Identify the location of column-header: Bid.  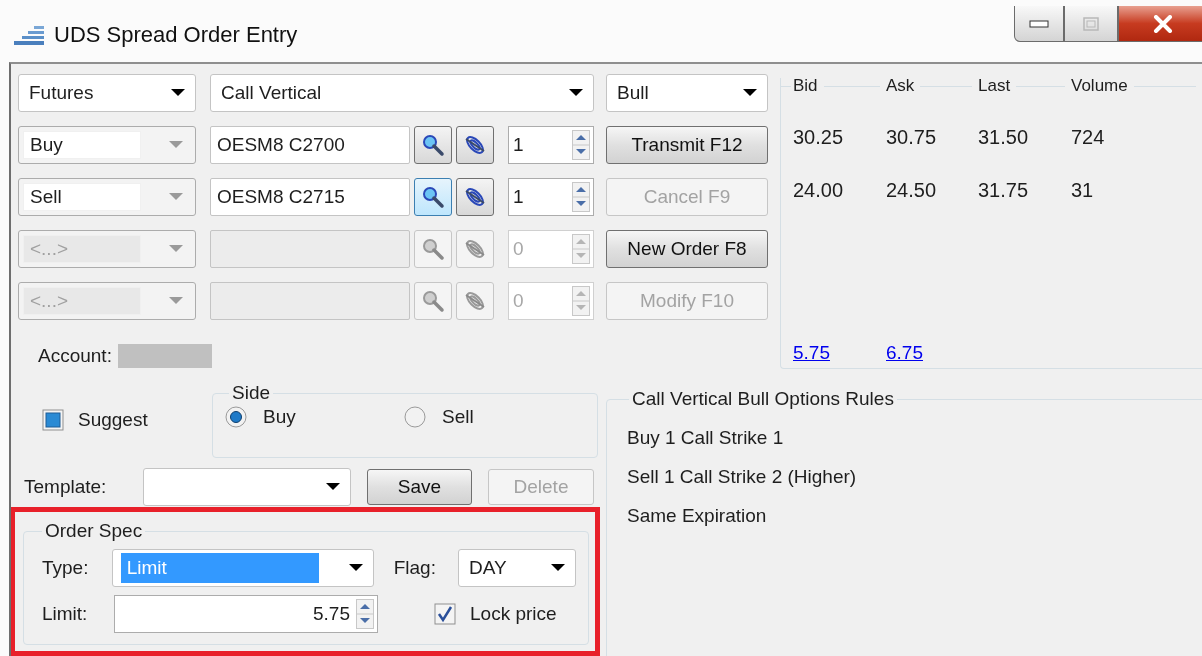
(805, 86).